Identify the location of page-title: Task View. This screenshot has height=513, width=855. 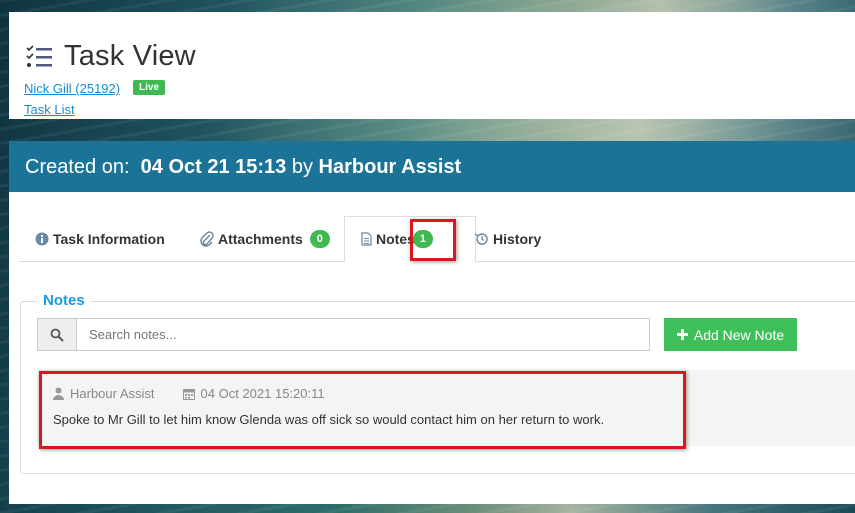
(130, 56).